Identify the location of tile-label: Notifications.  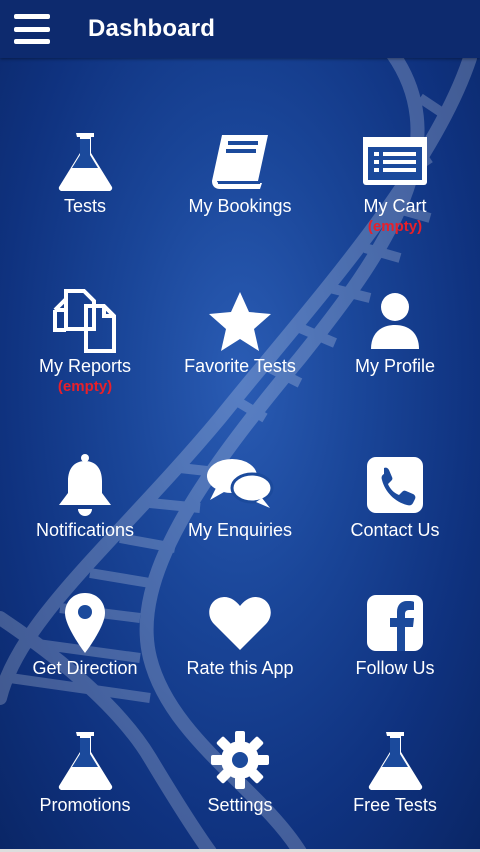
(85, 530).